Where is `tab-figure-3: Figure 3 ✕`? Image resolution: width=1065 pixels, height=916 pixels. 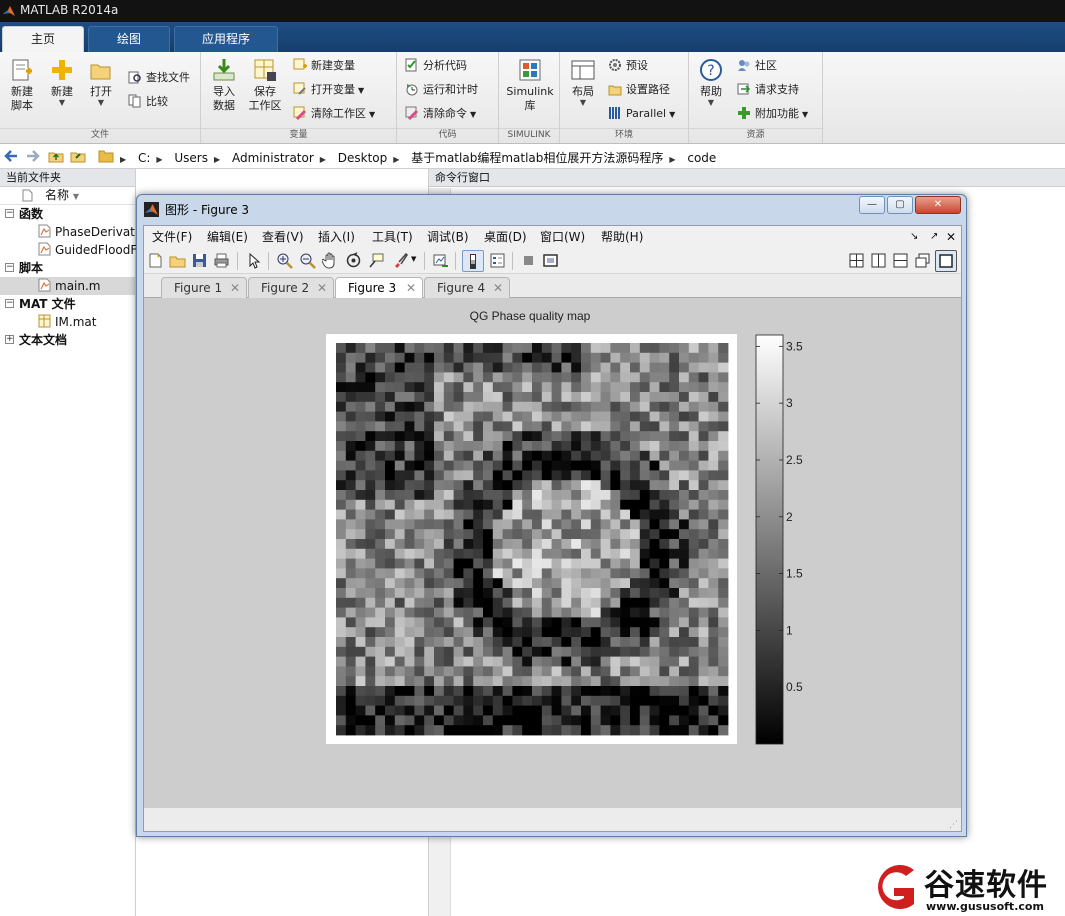
tab-figure-3: Figure 3 ✕ is located at coordinates (379, 288).